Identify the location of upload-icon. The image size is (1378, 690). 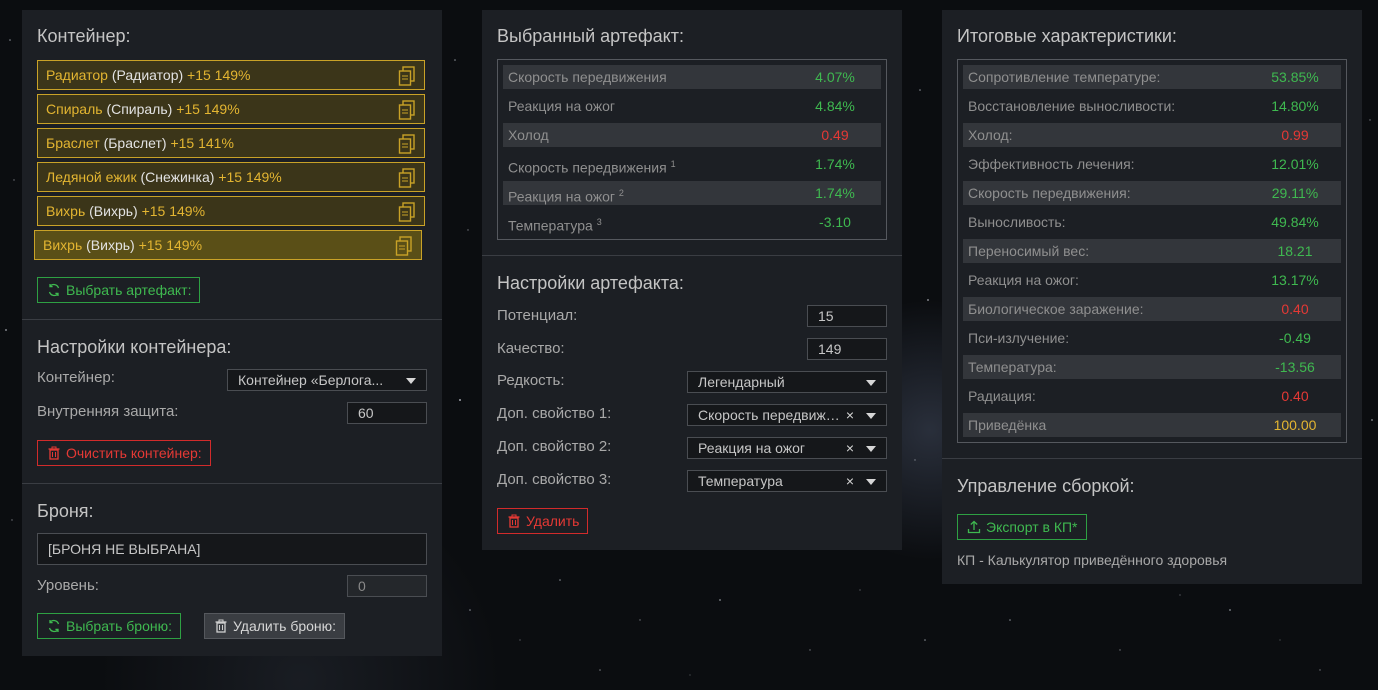
(974, 527).